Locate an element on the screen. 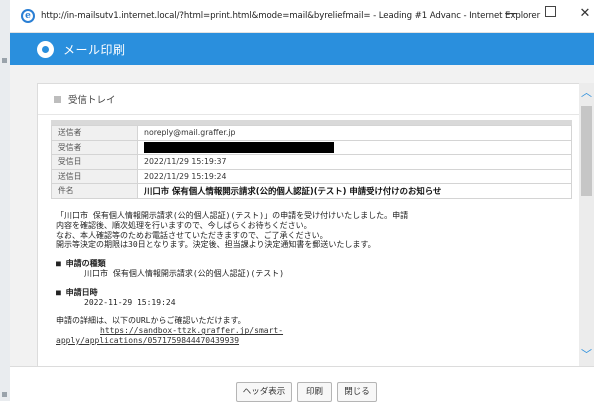 The width and height of the screenshot is (594, 402). body-line: 内容を確認後、順次処理を行いますので、今しばらくお待ちください。 is located at coordinates (184, 225).